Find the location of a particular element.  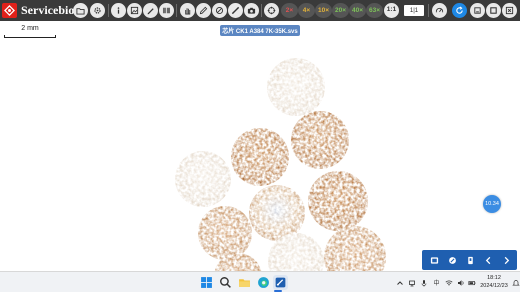

start-windows-icon is located at coordinates (206, 282).